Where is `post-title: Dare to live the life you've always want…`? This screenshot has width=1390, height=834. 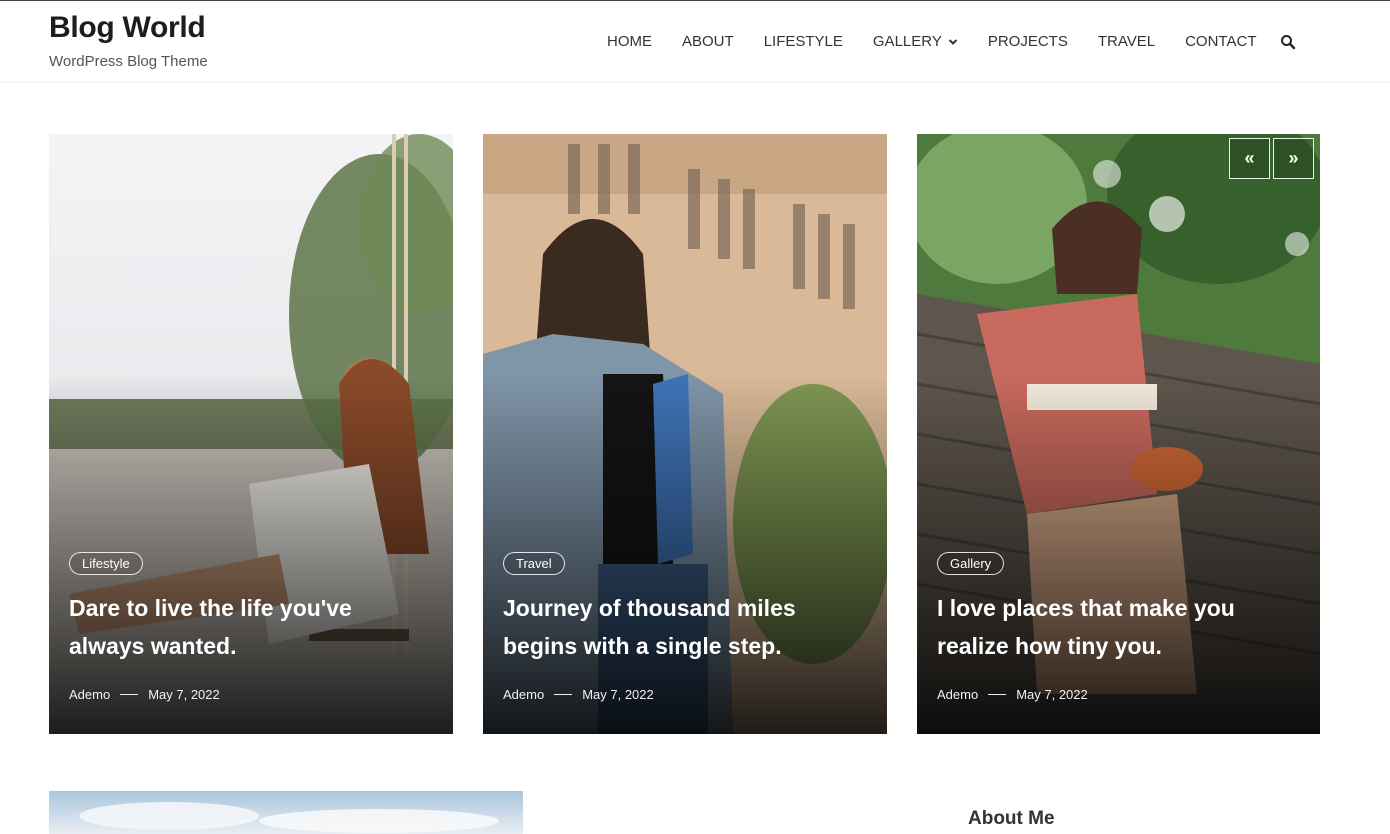 post-title: Dare to live the life you've always want… is located at coordinates (249, 627).